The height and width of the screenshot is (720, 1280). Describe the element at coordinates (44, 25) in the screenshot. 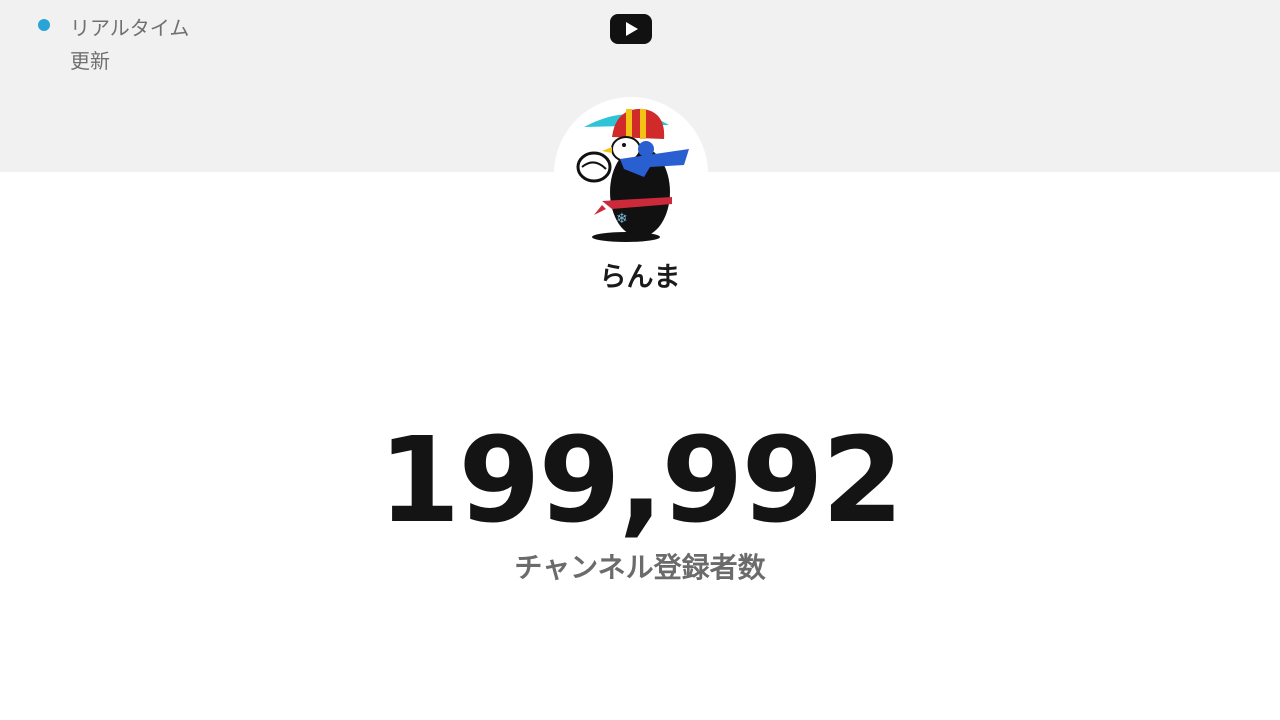

I see `live-status-dot` at that location.